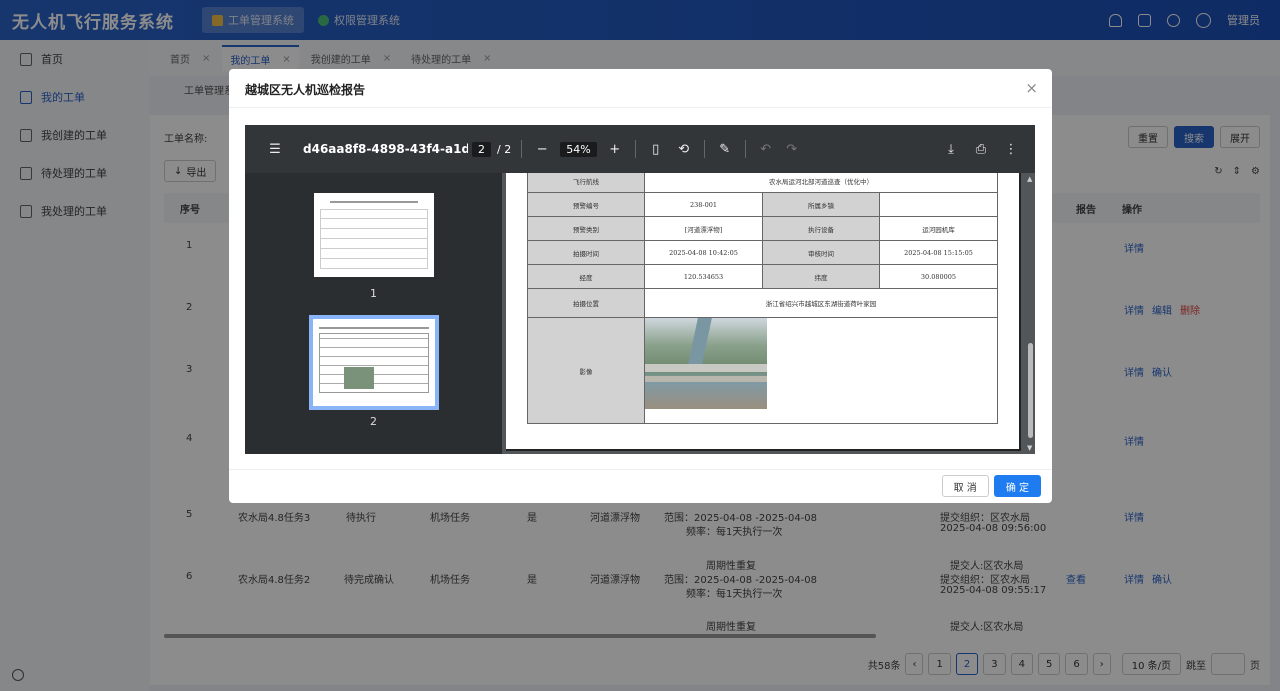 This screenshot has height=691, width=1280. I want to click on page-count: / 2, so click(504, 149).